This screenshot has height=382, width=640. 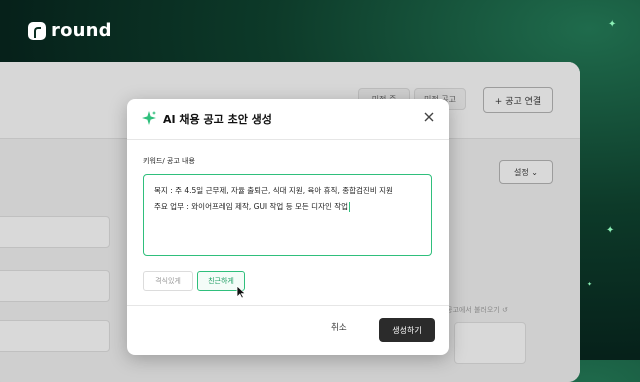 I want to click on round-logo-icon, so click(x=37, y=30).